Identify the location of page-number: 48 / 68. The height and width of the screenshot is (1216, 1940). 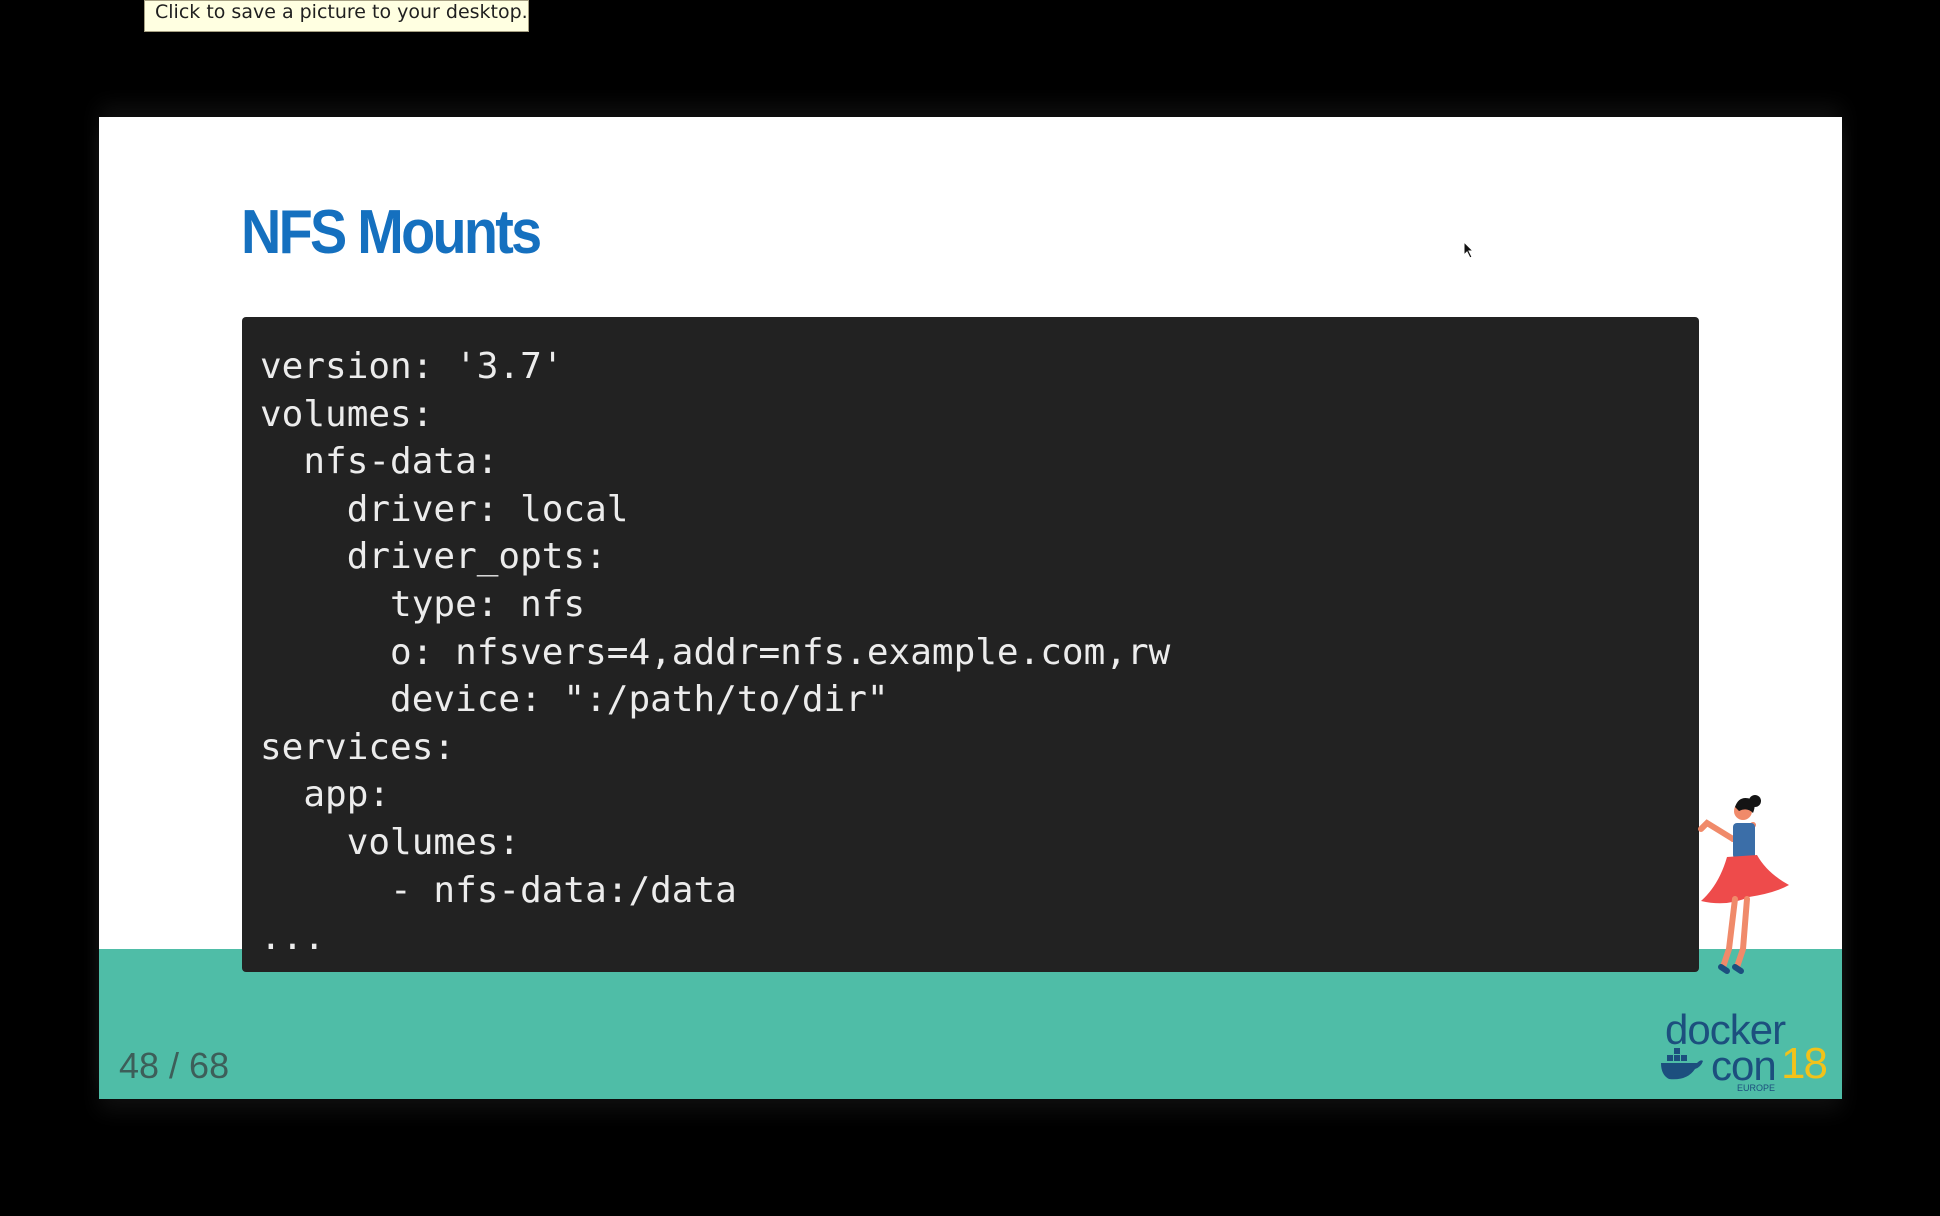
(174, 1065).